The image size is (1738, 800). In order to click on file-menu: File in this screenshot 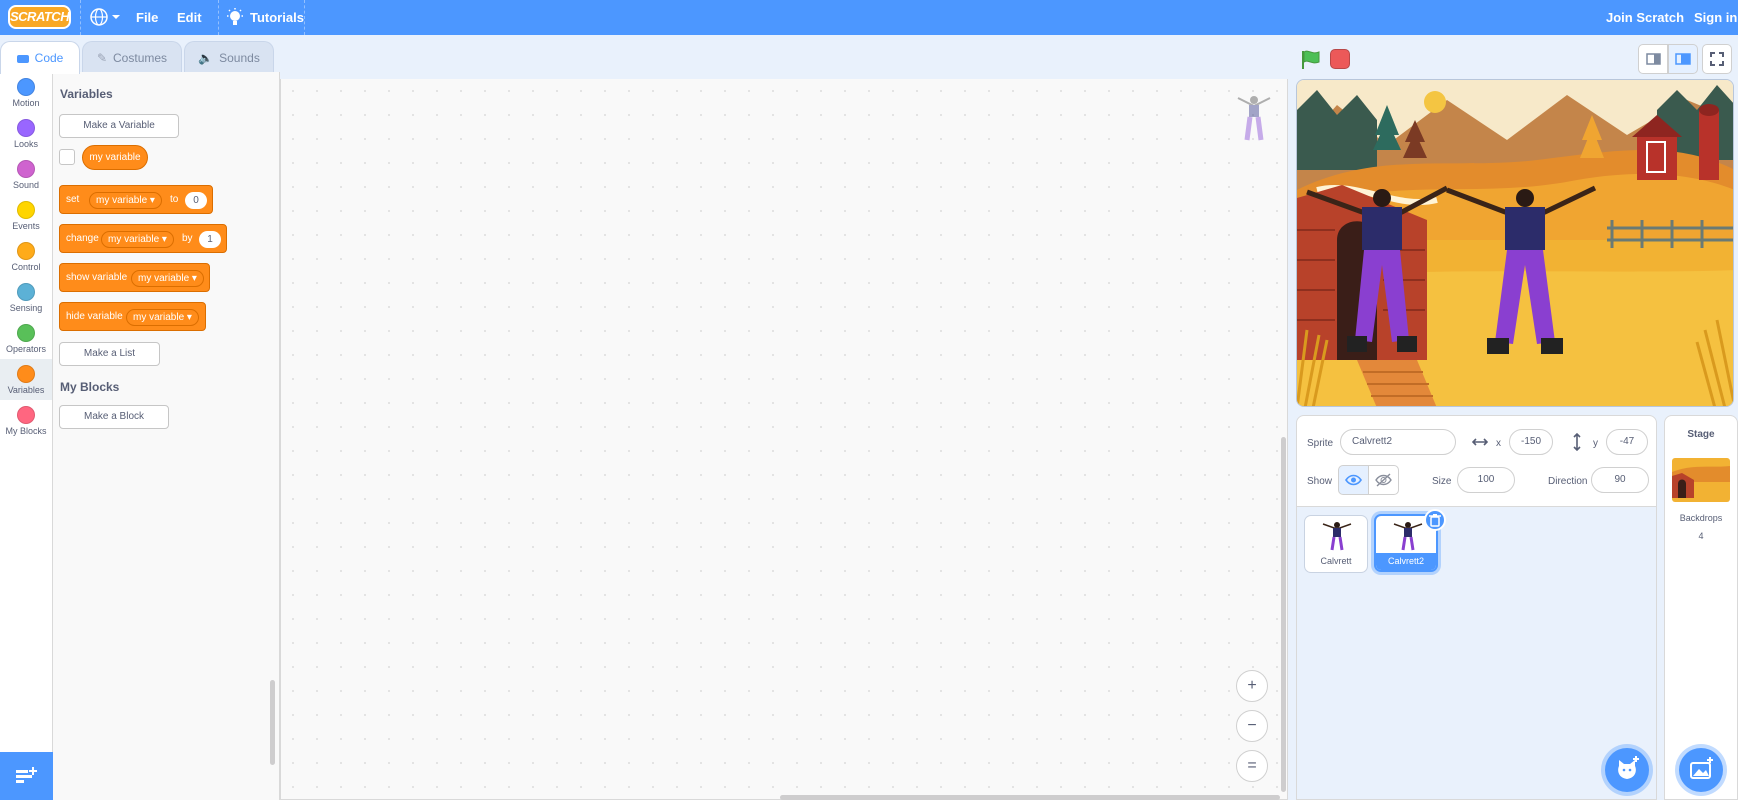, I will do `click(147, 17)`.